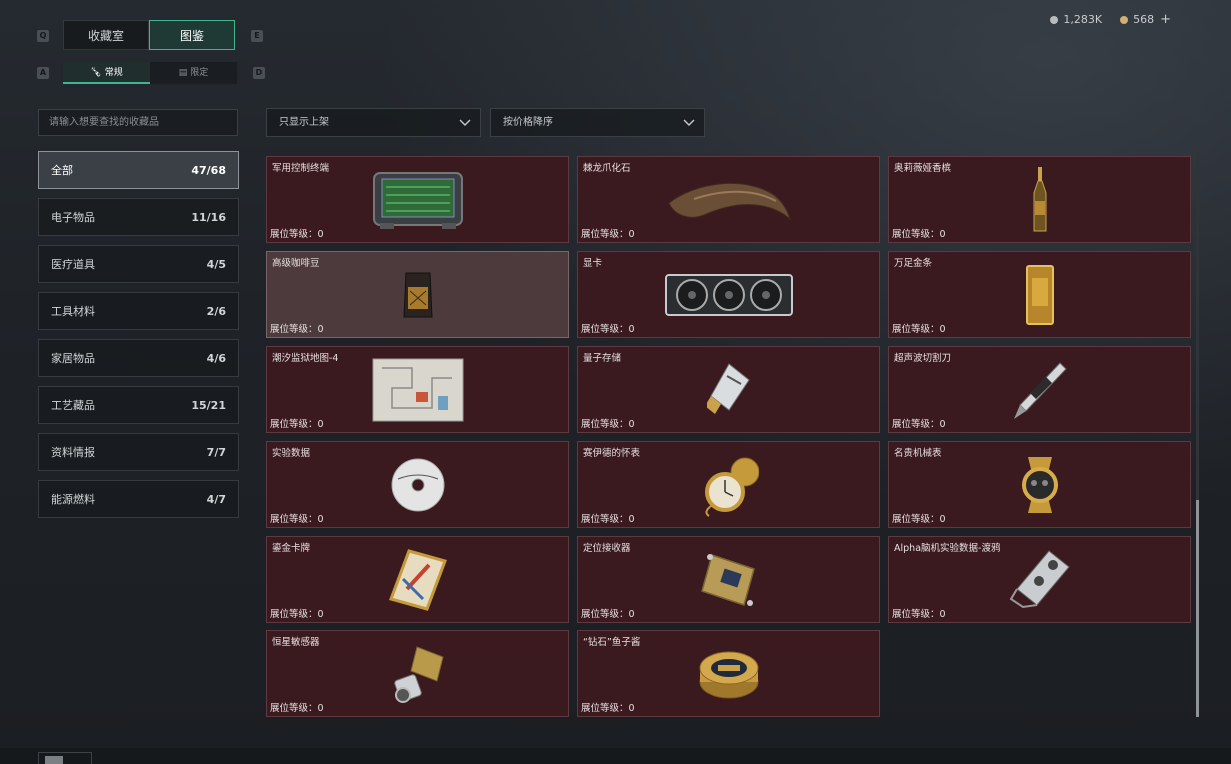 The height and width of the screenshot is (764, 1231). What do you see at coordinates (216, 358) in the screenshot?
I see `category-count: 4/6` at bounding box center [216, 358].